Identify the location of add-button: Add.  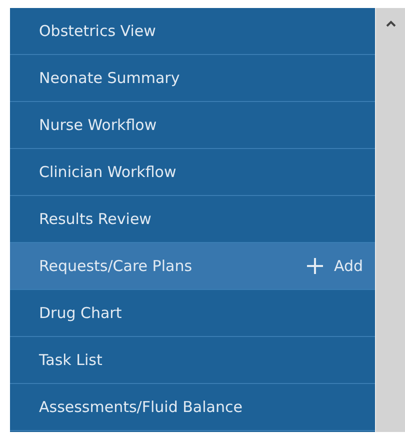
(334, 266).